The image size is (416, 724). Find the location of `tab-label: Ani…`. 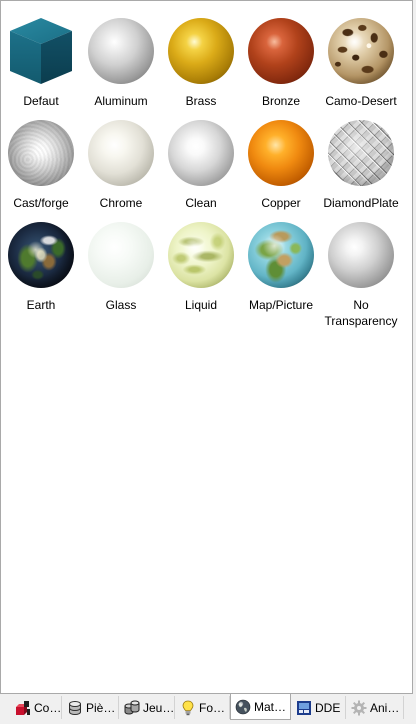

tab-label: Ani… is located at coordinates (385, 707).